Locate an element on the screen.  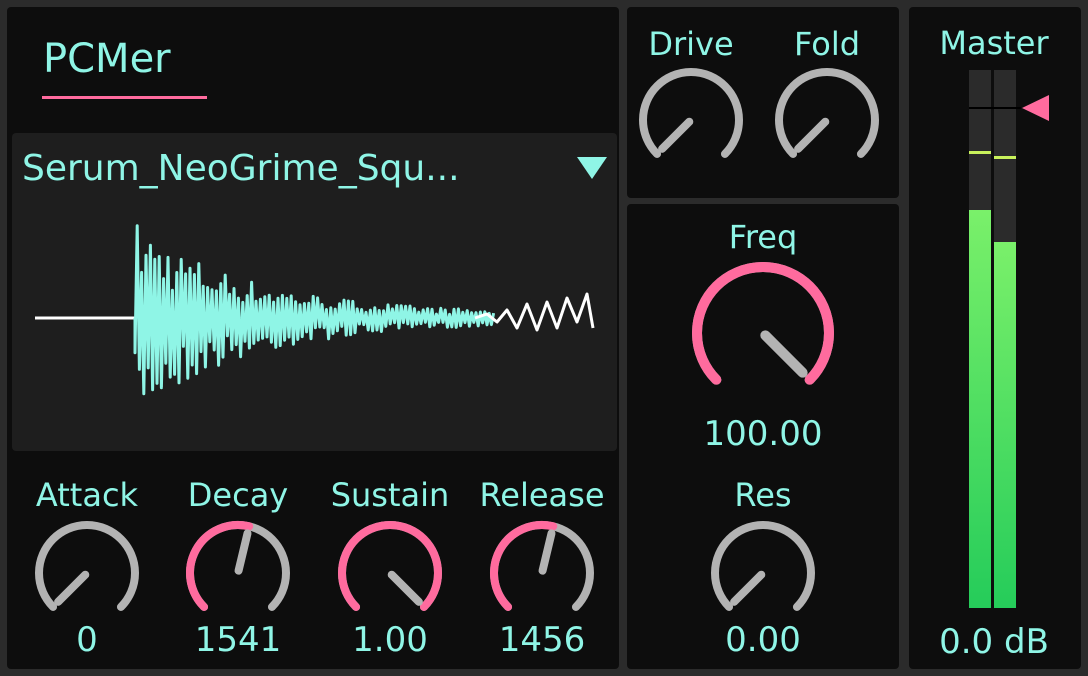
sample-dropdown-icon is located at coordinates (592, 169).